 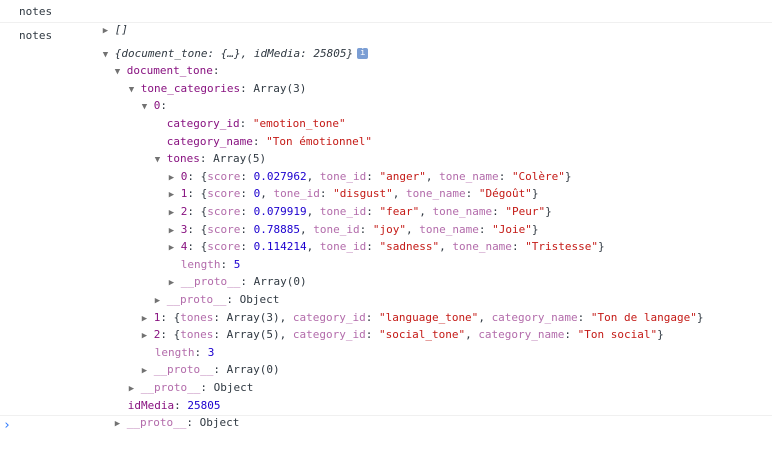 I want to click on tree-leaf-categories-length: length: 3, so click(x=184, y=352).